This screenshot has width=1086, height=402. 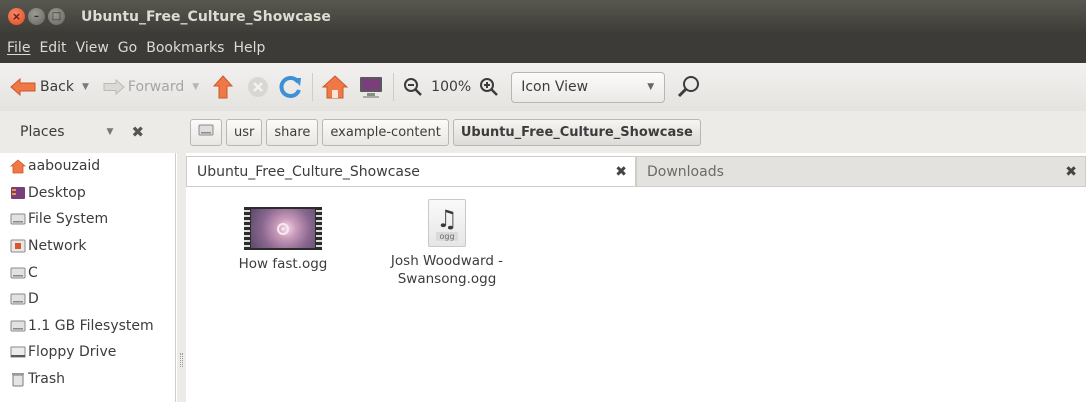 What do you see at coordinates (18, 166) in the screenshot?
I see `home-folder-icon` at bounding box center [18, 166].